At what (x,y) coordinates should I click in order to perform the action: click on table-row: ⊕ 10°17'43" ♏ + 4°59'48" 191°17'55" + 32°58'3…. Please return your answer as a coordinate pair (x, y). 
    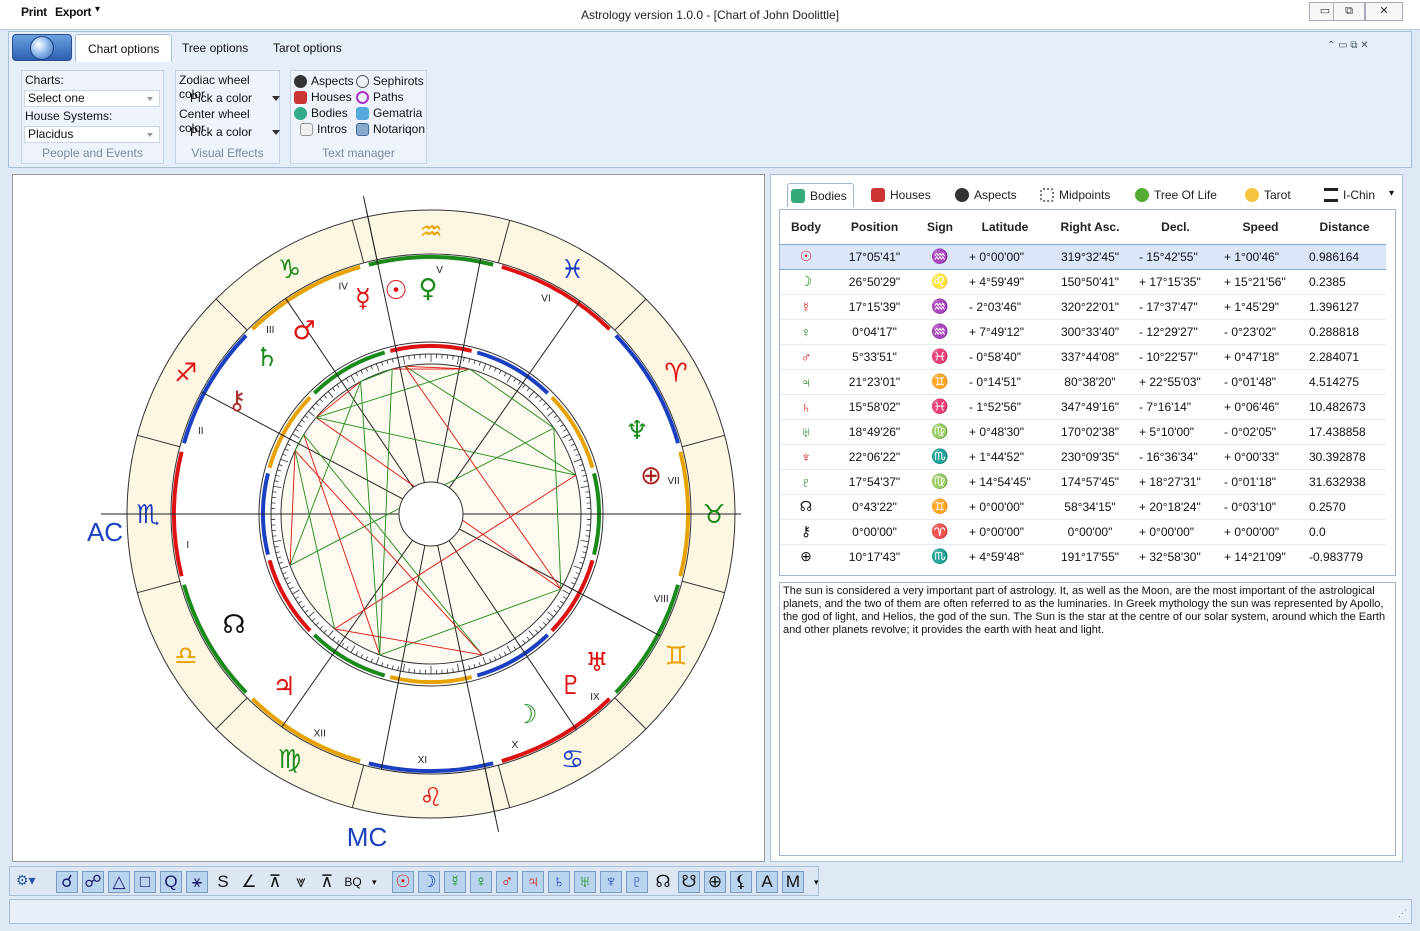
    Looking at the image, I should click on (1083, 556).